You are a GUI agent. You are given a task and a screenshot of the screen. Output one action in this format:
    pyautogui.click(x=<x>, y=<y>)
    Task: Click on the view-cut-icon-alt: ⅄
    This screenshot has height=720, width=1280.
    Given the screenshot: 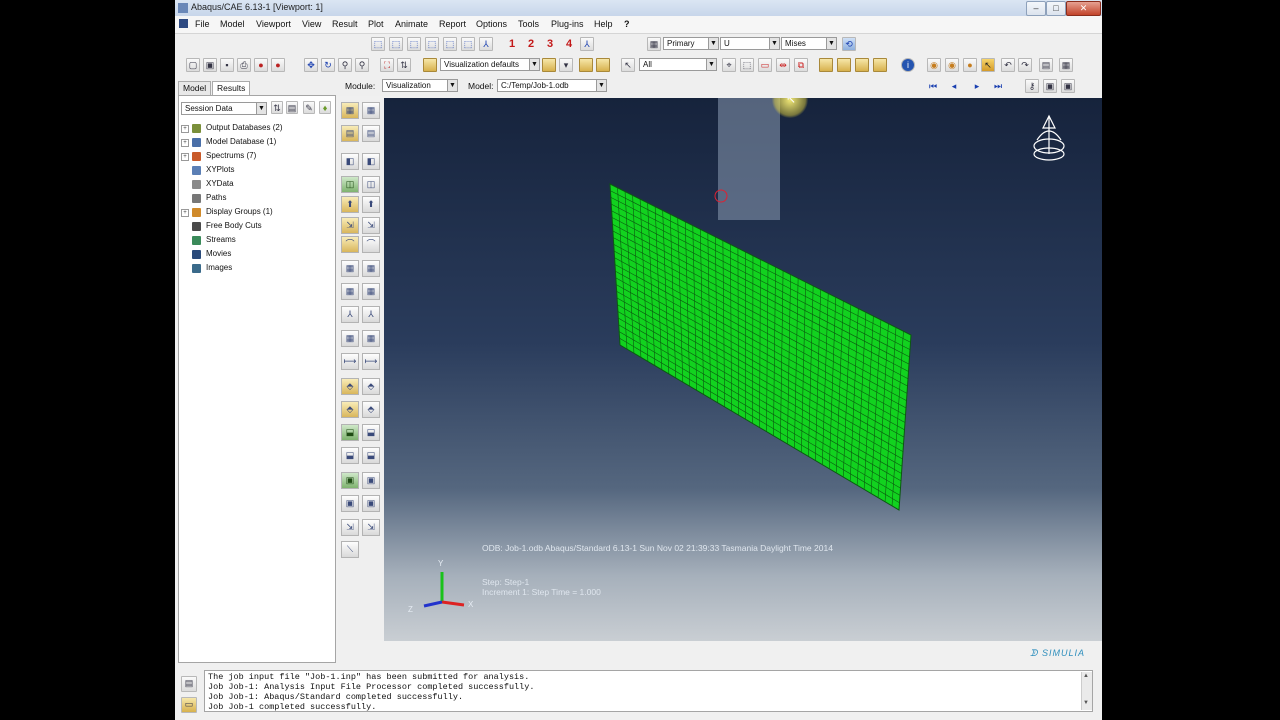 What is the action you would take?
    pyautogui.click(x=371, y=314)
    